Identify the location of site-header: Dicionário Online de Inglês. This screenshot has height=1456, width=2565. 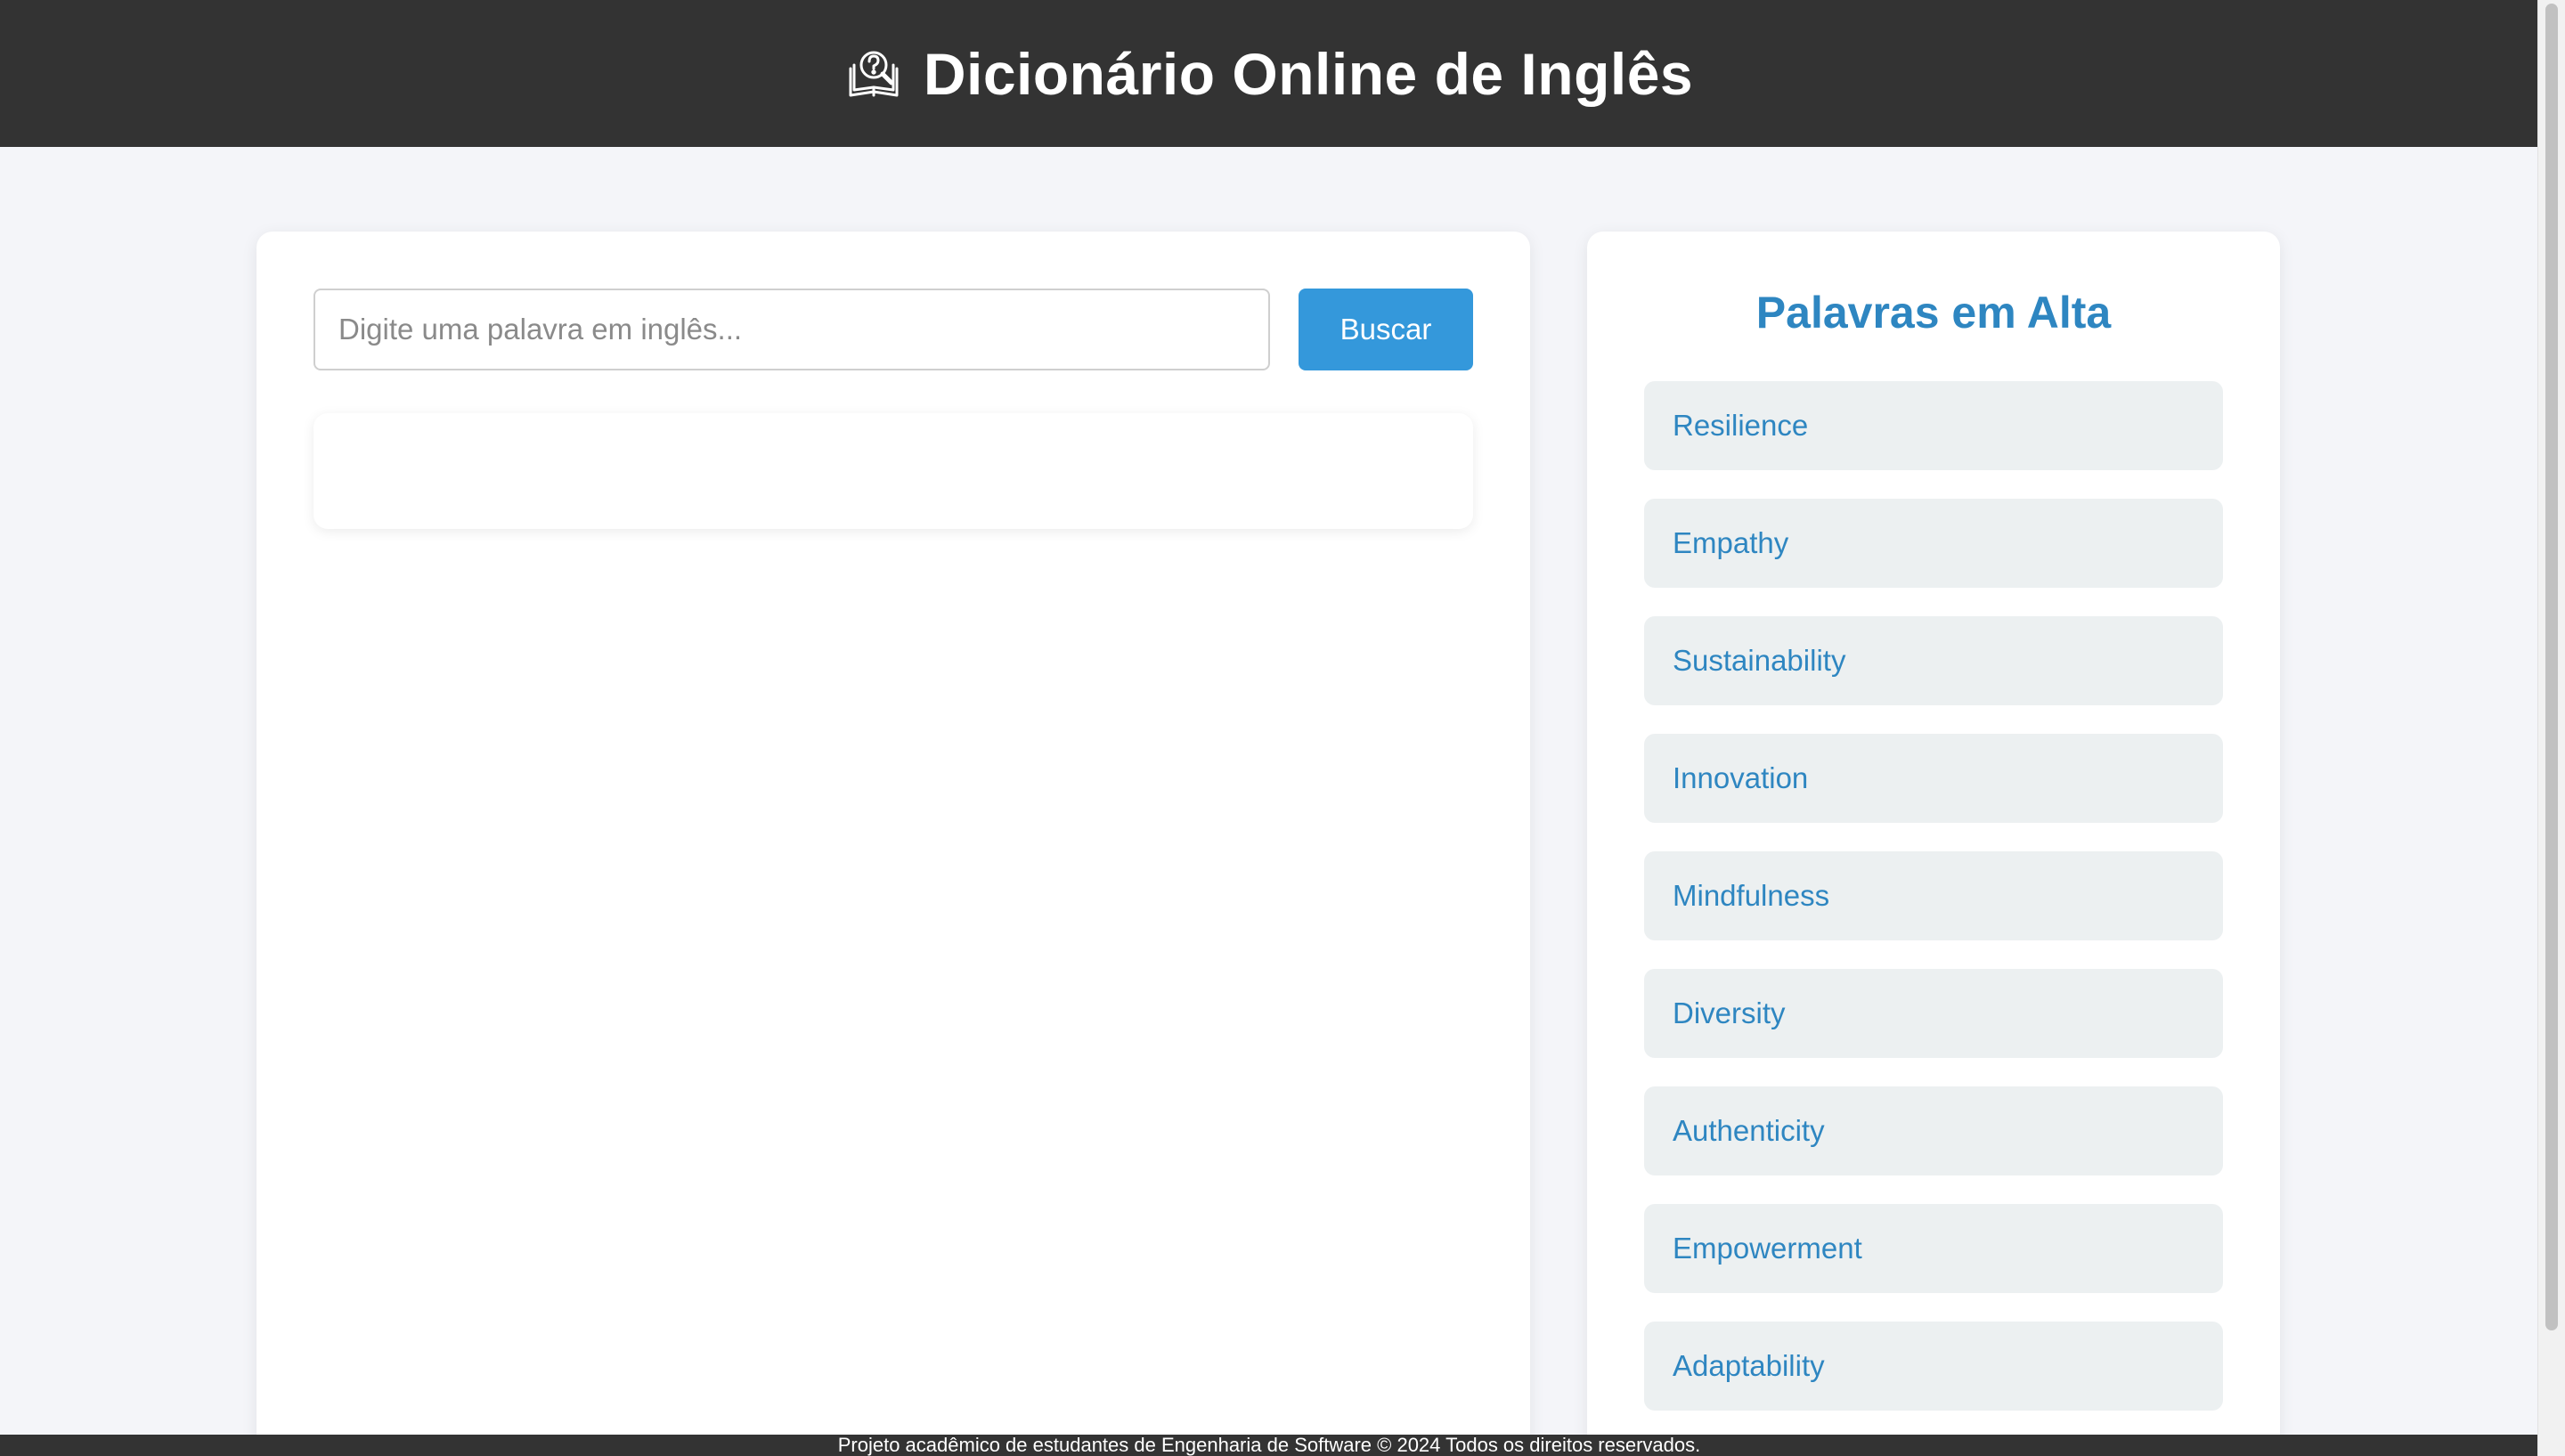
(1269, 73).